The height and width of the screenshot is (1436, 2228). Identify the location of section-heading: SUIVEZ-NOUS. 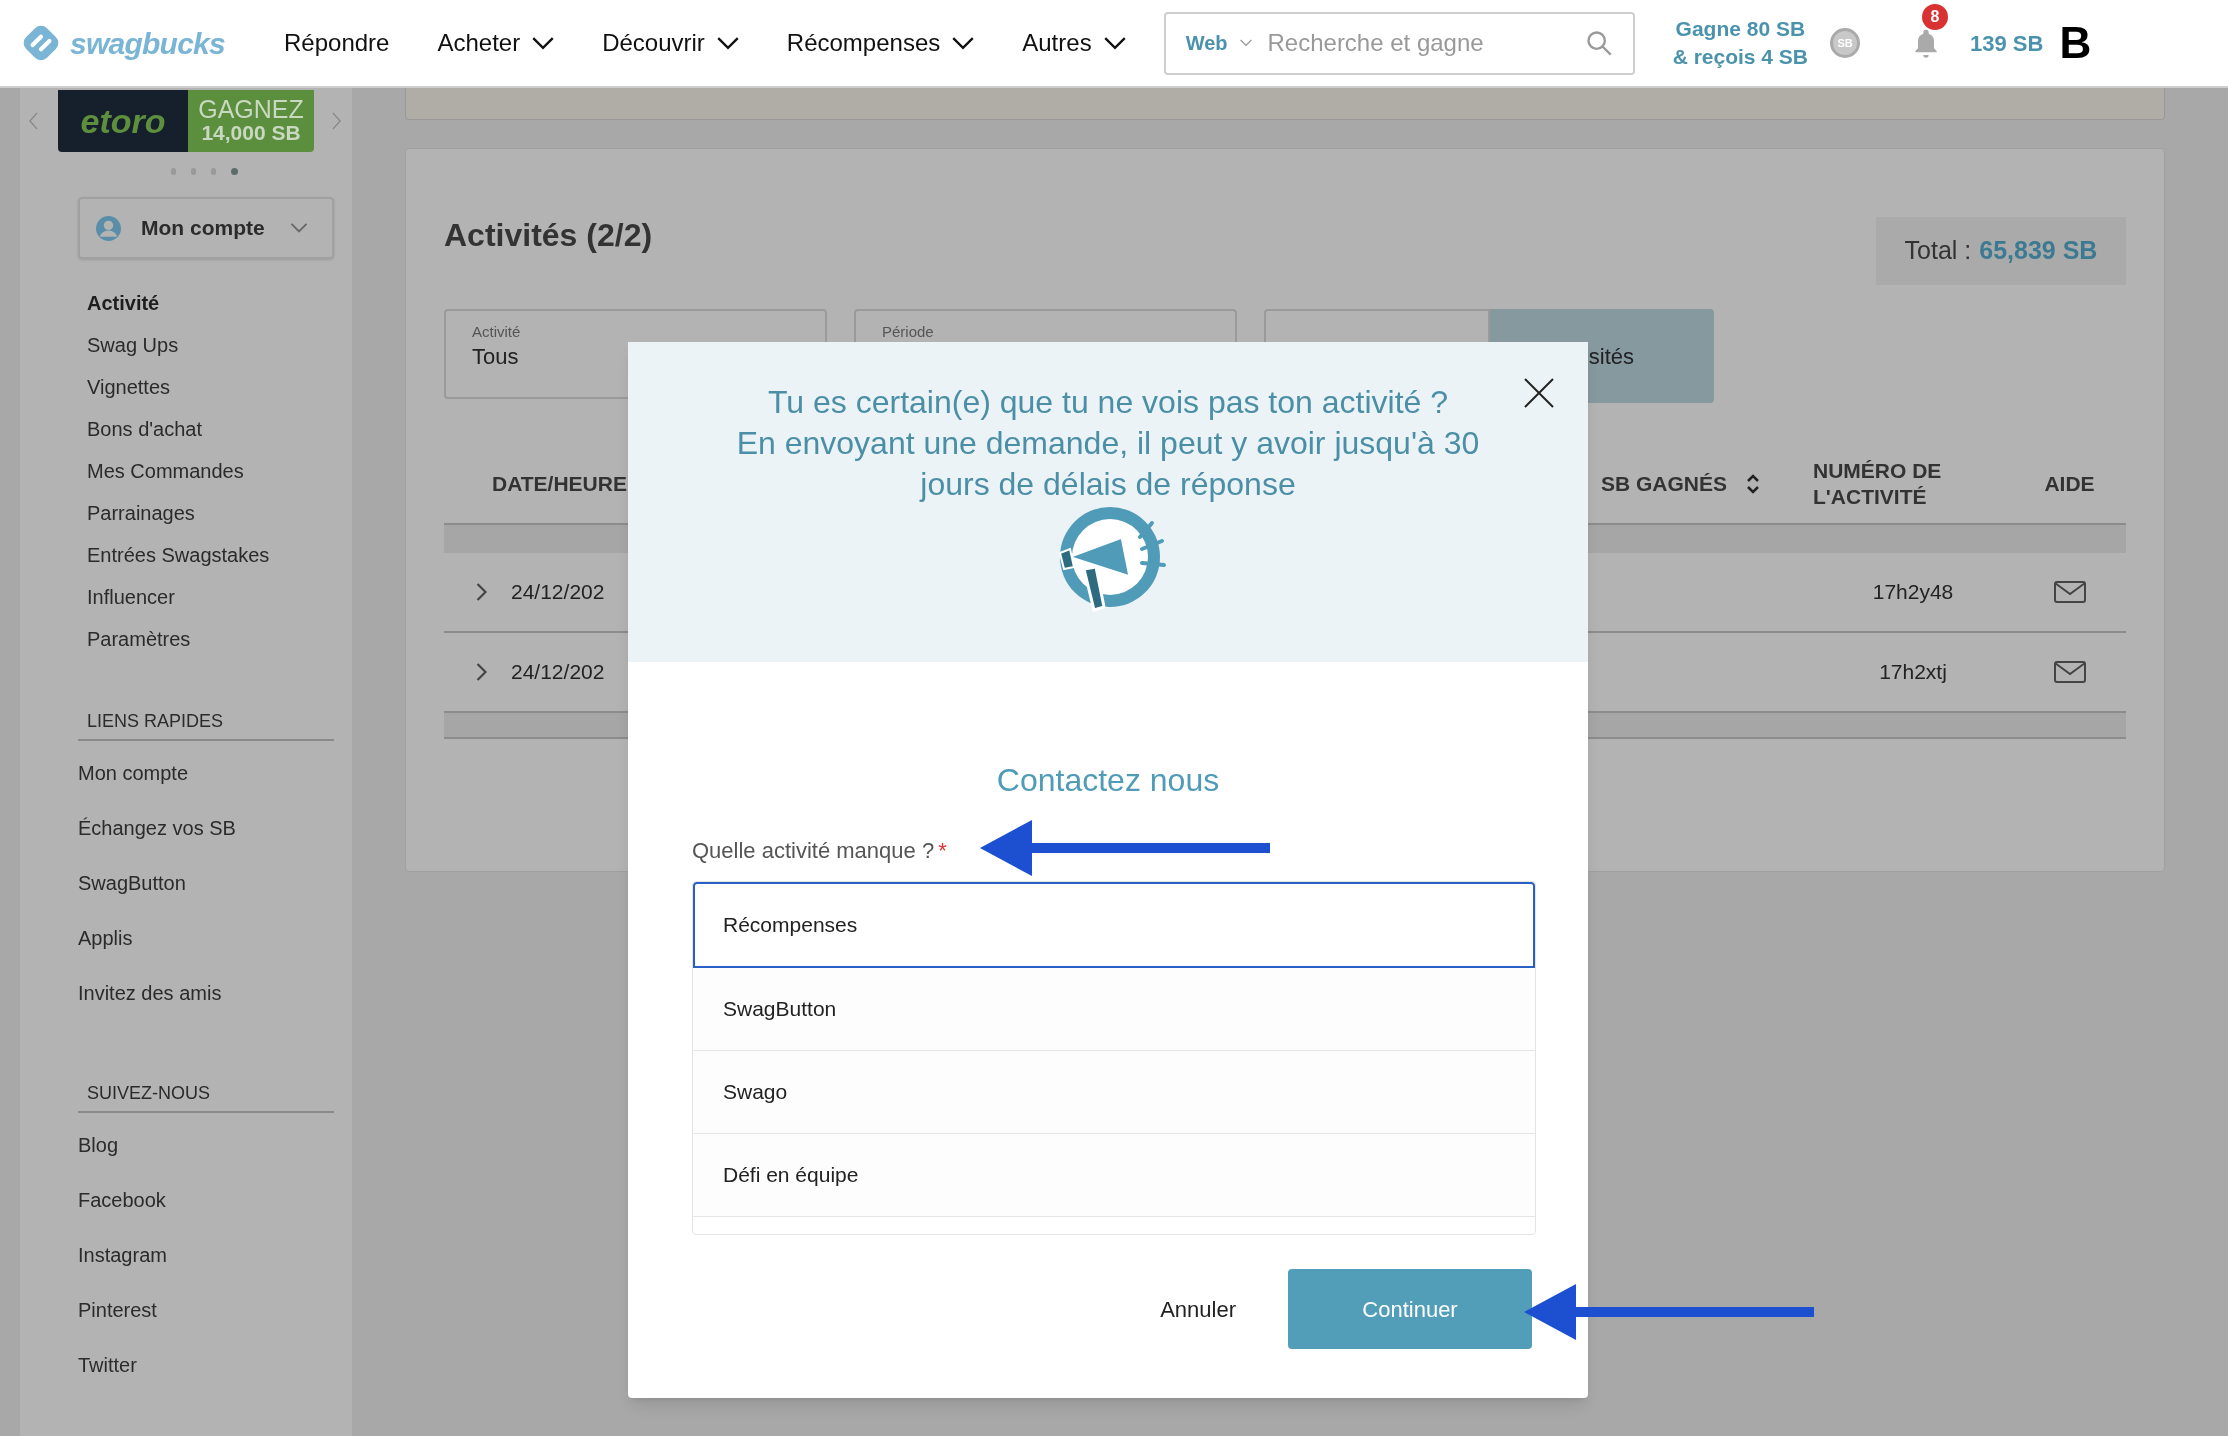
(148, 1093).